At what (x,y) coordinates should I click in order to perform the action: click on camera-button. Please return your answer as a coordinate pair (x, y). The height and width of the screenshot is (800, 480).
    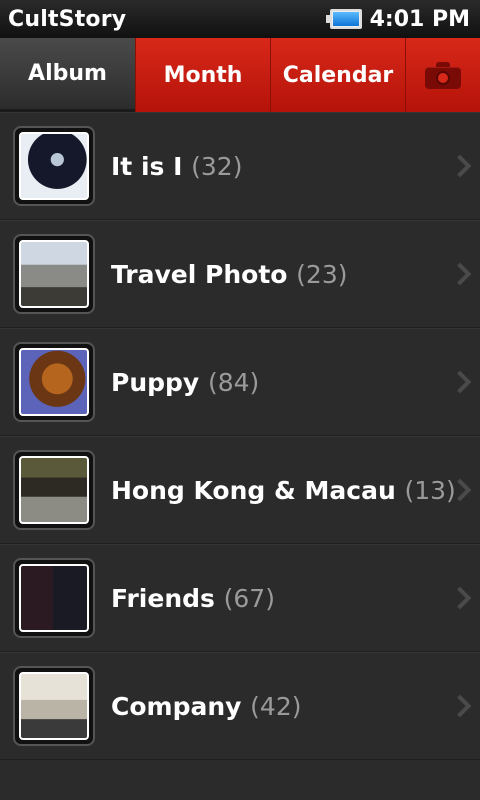
    Looking at the image, I should click on (442, 75).